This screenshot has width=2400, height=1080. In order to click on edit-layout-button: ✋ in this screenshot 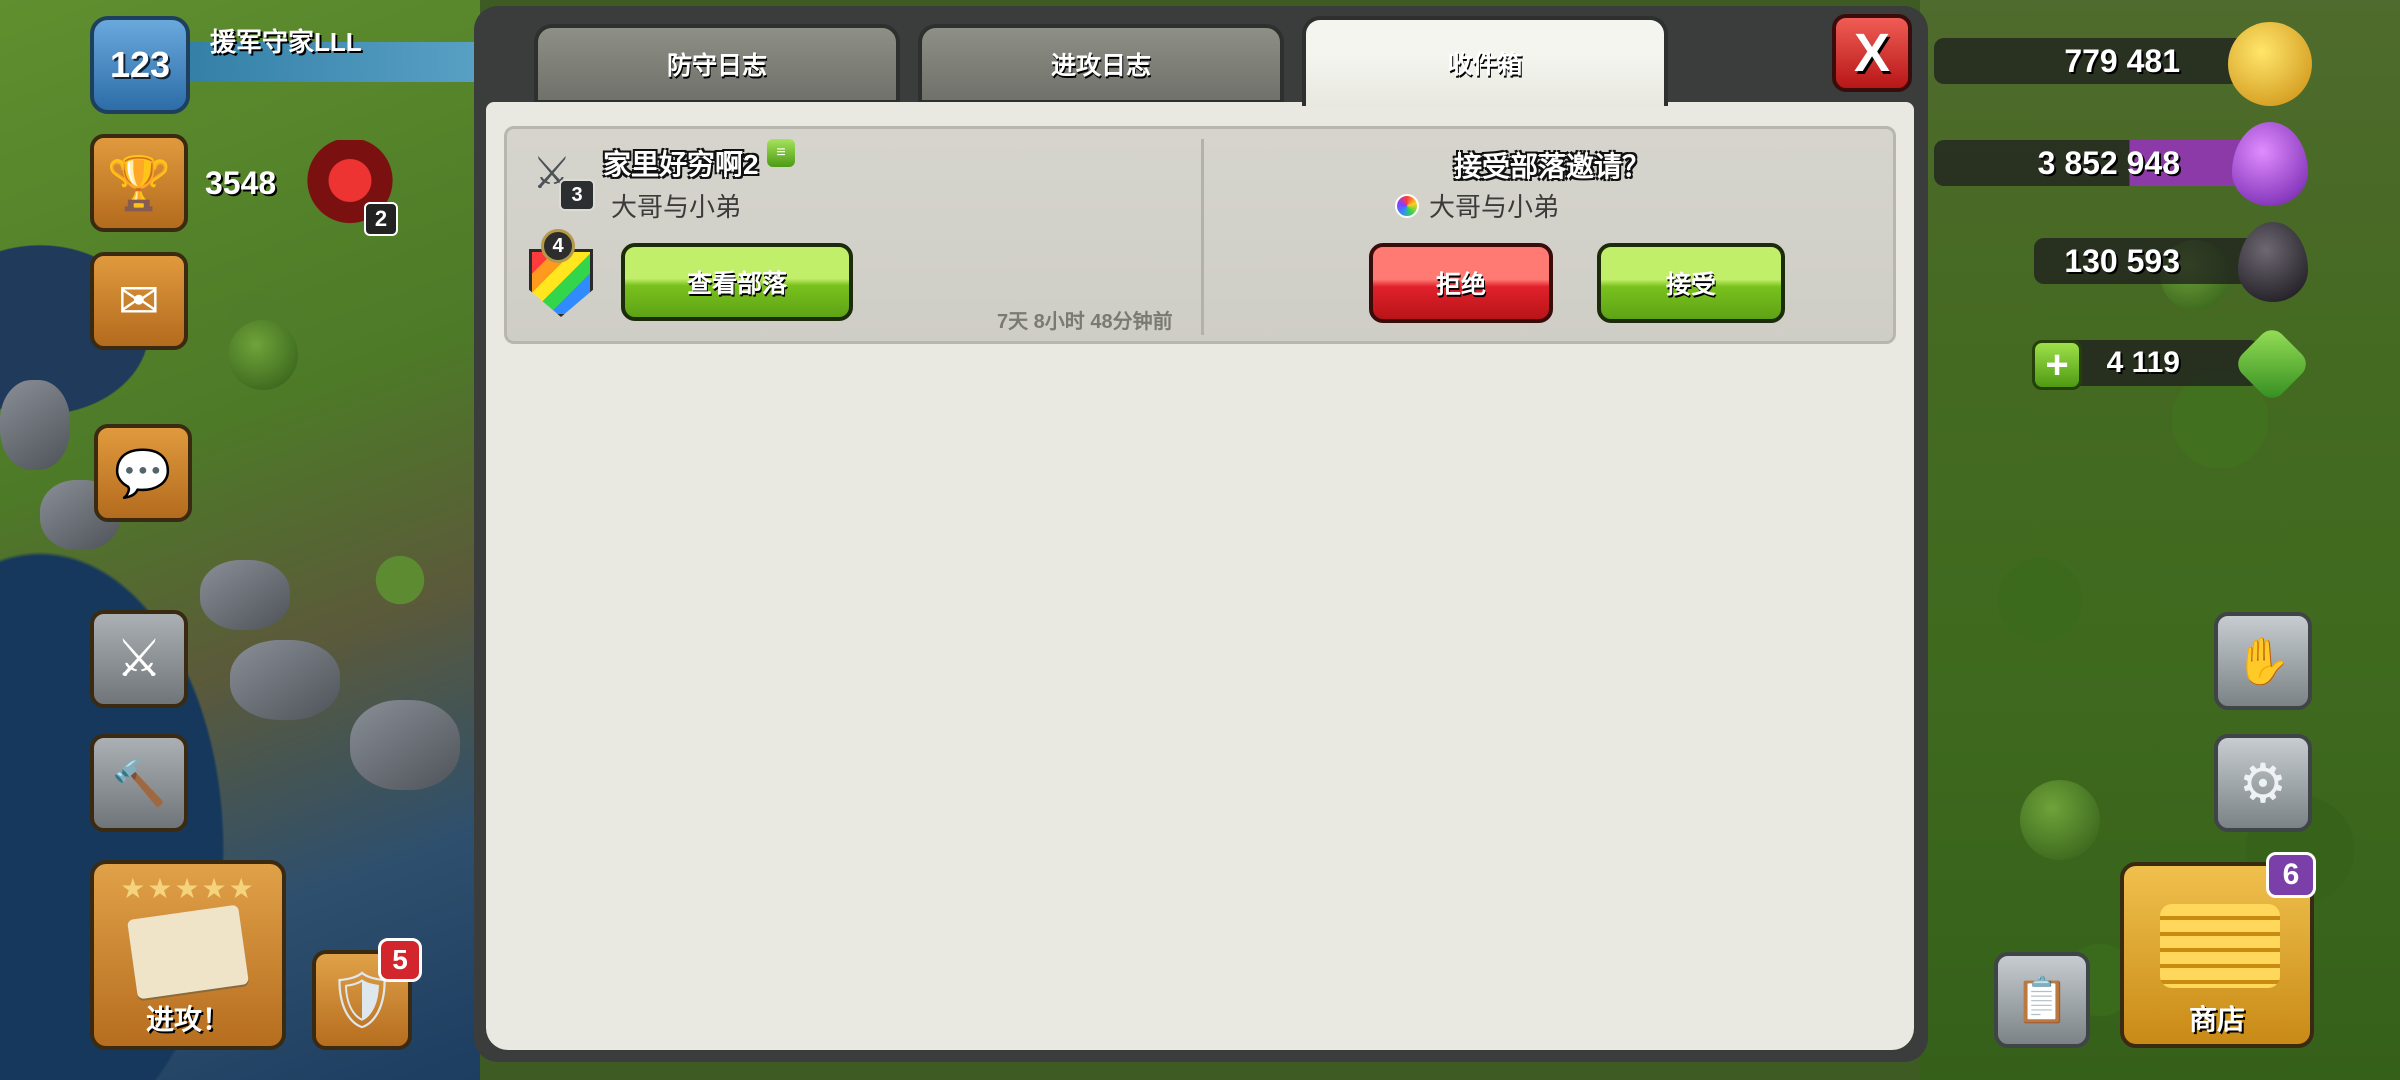, I will do `click(2263, 661)`.